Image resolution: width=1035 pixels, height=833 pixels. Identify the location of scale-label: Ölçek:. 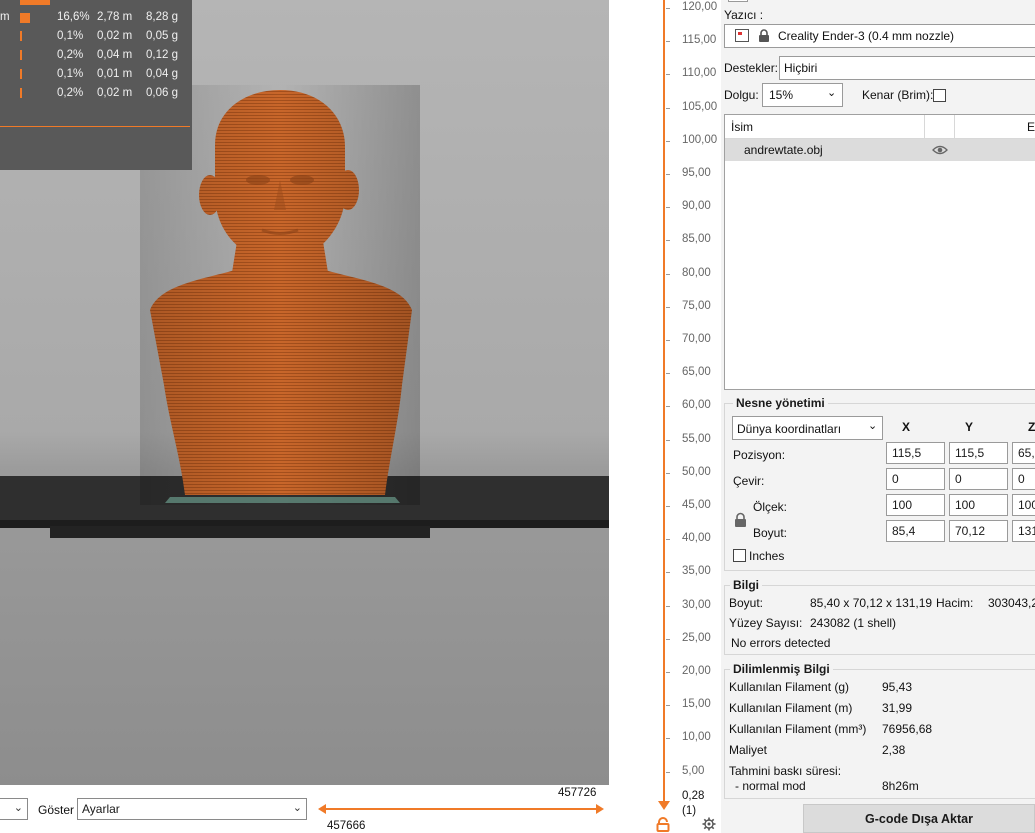
(770, 507).